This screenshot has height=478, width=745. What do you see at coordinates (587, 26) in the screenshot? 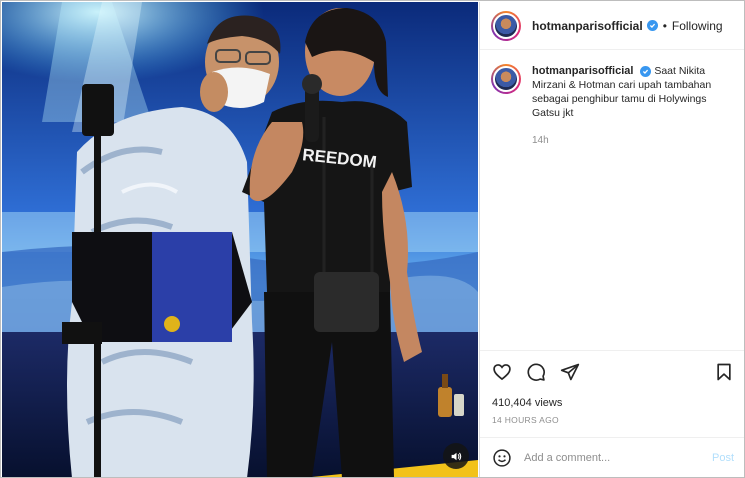
I see `author-username: hotmanparisofficial` at bounding box center [587, 26].